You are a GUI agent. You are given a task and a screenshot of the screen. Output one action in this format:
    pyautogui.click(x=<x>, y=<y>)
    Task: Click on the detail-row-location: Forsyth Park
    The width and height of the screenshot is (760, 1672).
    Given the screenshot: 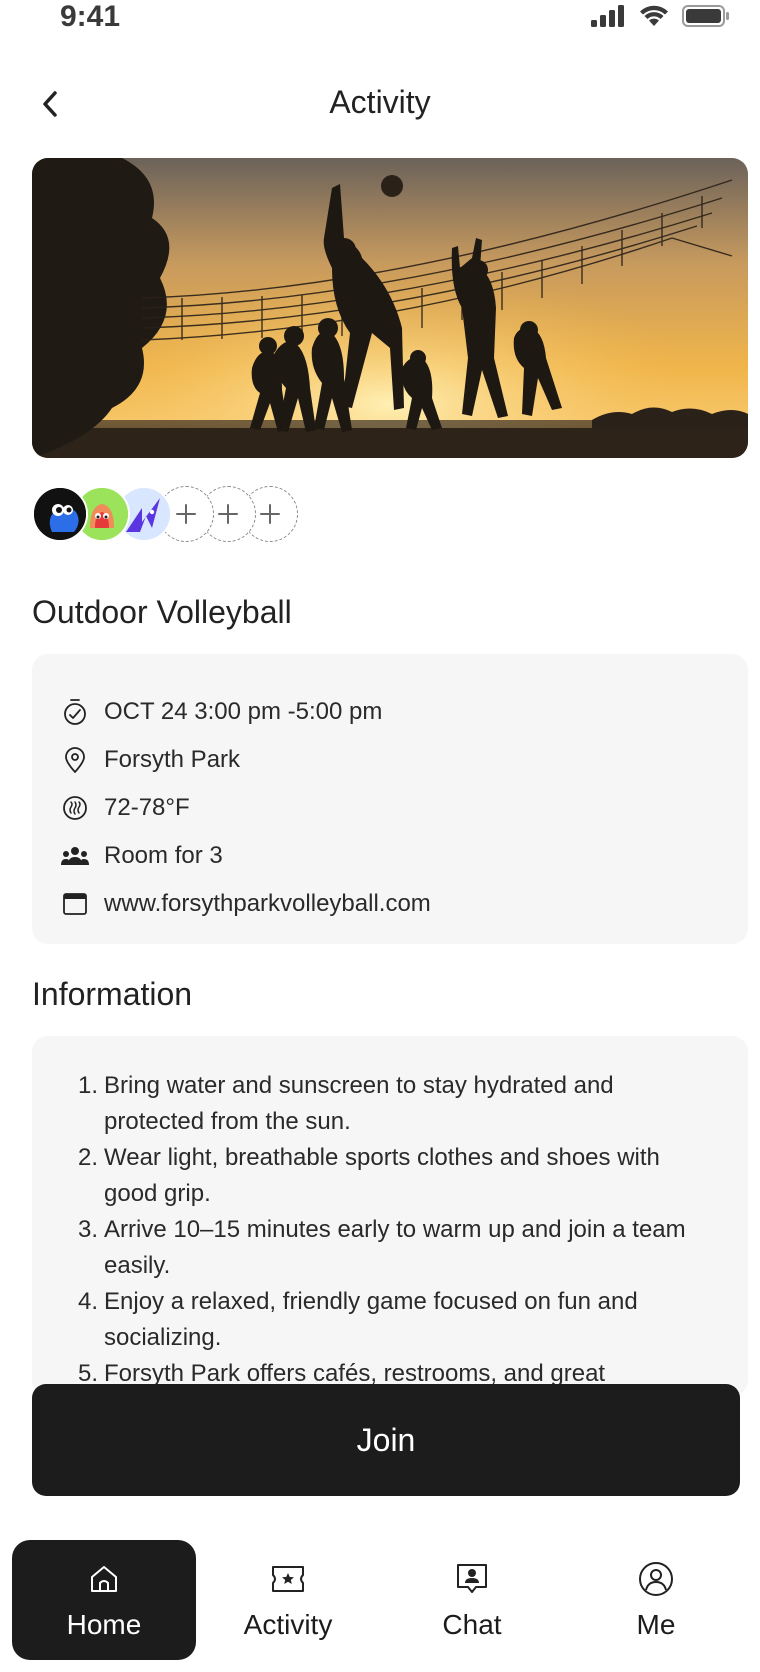 What is the action you would take?
    pyautogui.click(x=390, y=760)
    